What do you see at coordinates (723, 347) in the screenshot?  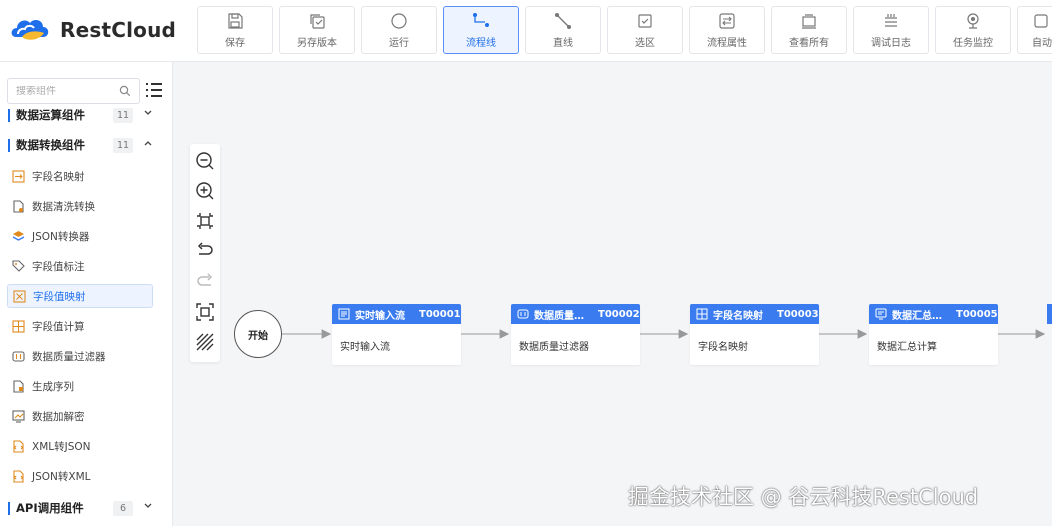 I see `node-description: 字段名映射` at bounding box center [723, 347].